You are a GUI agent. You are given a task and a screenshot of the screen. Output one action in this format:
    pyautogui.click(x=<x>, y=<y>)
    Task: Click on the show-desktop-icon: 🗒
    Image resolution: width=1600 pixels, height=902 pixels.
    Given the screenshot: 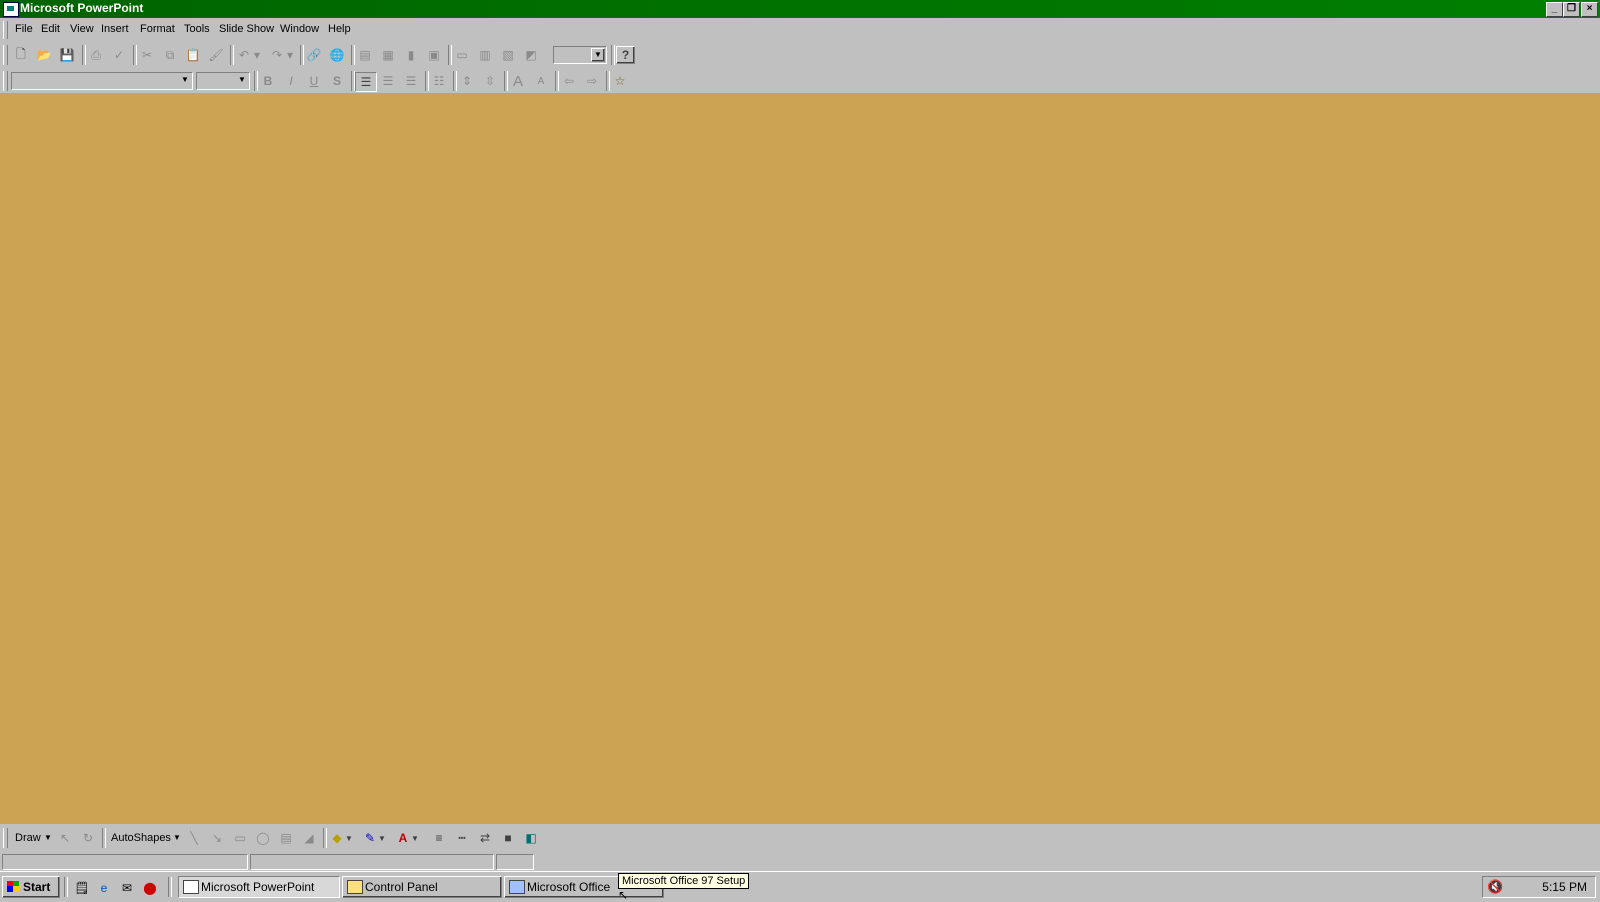 What is the action you would take?
    pyautogui.click(x=82, y=888)
    